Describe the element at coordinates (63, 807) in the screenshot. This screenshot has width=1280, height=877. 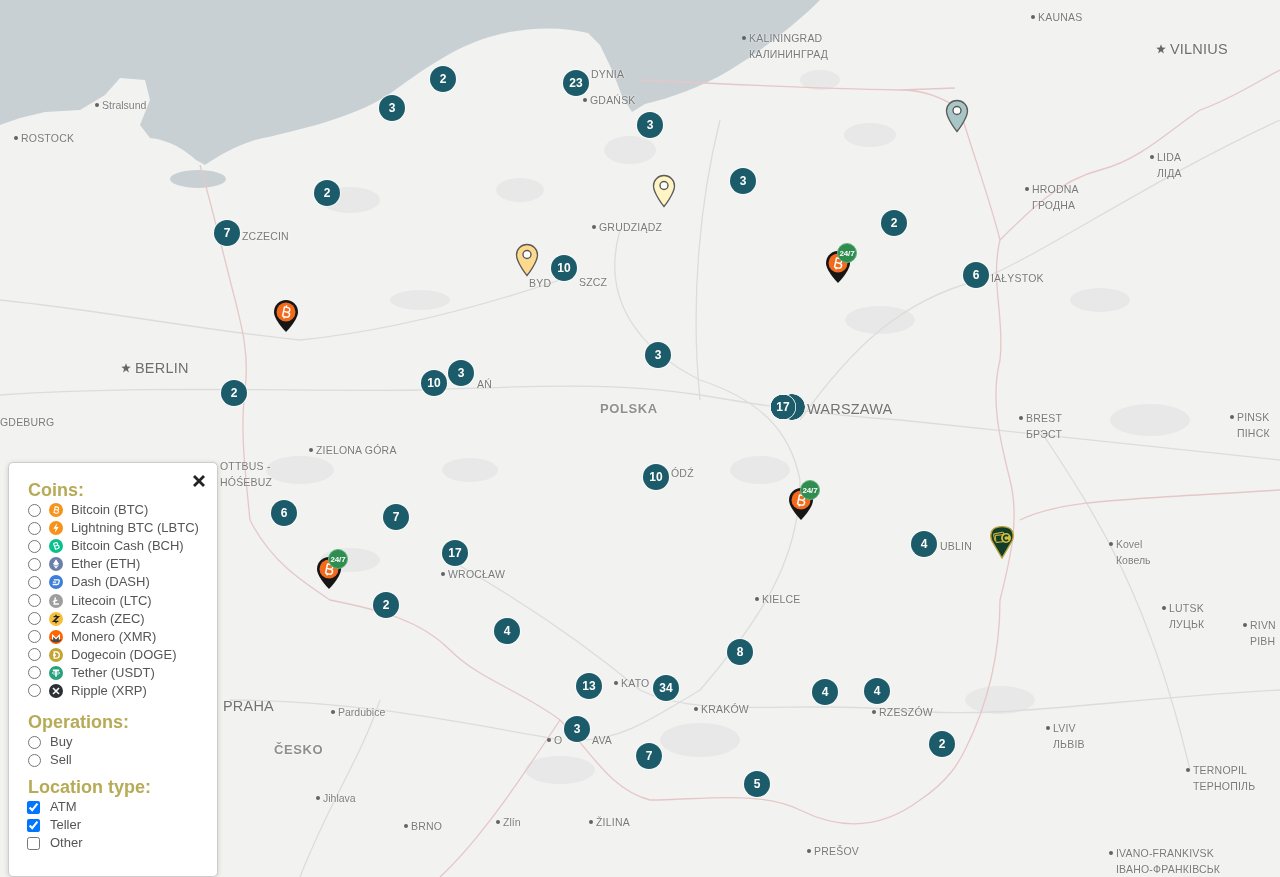
I see `option-label: ATM` at that location.